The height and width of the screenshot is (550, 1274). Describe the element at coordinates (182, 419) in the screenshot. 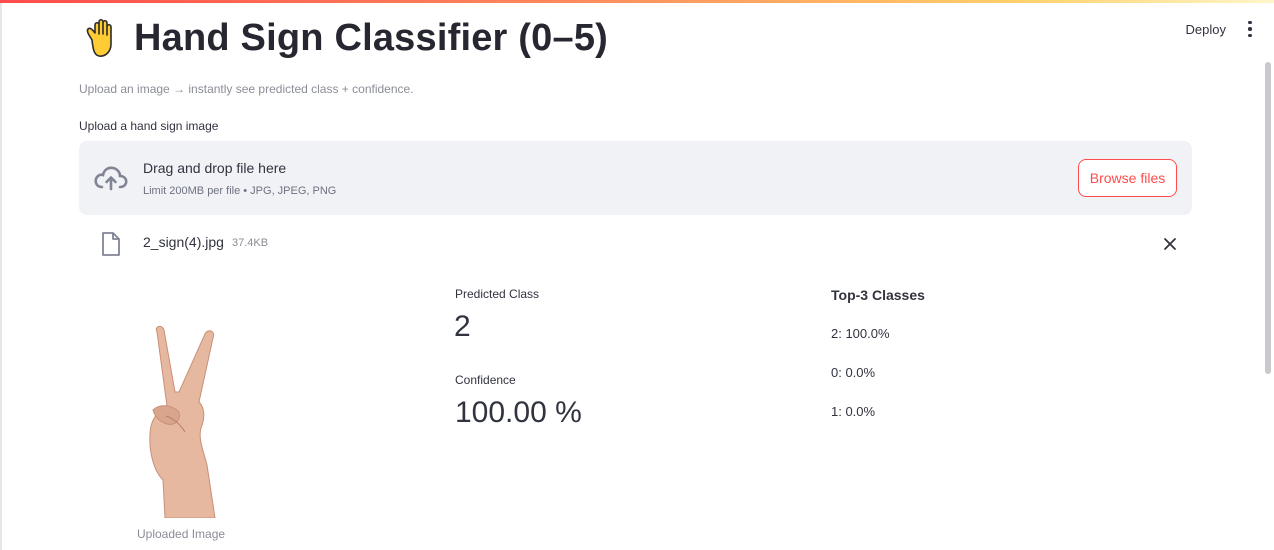

I see `uploaded-hand-image` at that location.